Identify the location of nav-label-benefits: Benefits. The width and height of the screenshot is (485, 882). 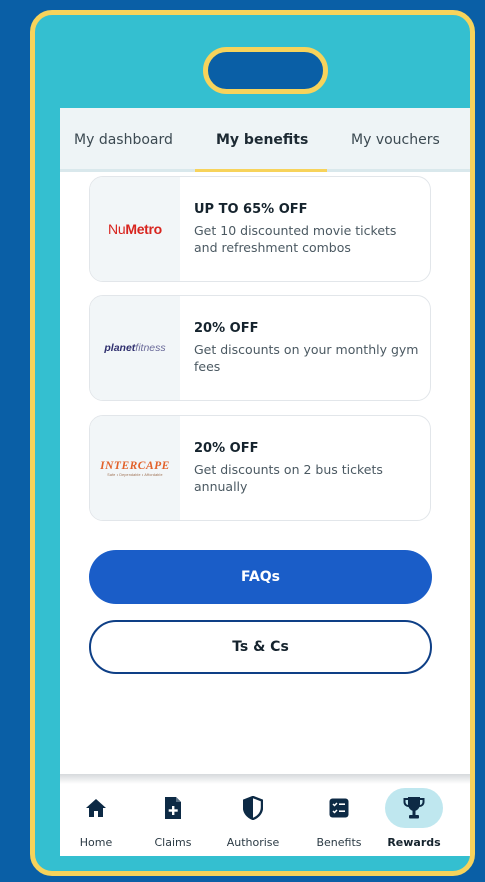
(339, 842).